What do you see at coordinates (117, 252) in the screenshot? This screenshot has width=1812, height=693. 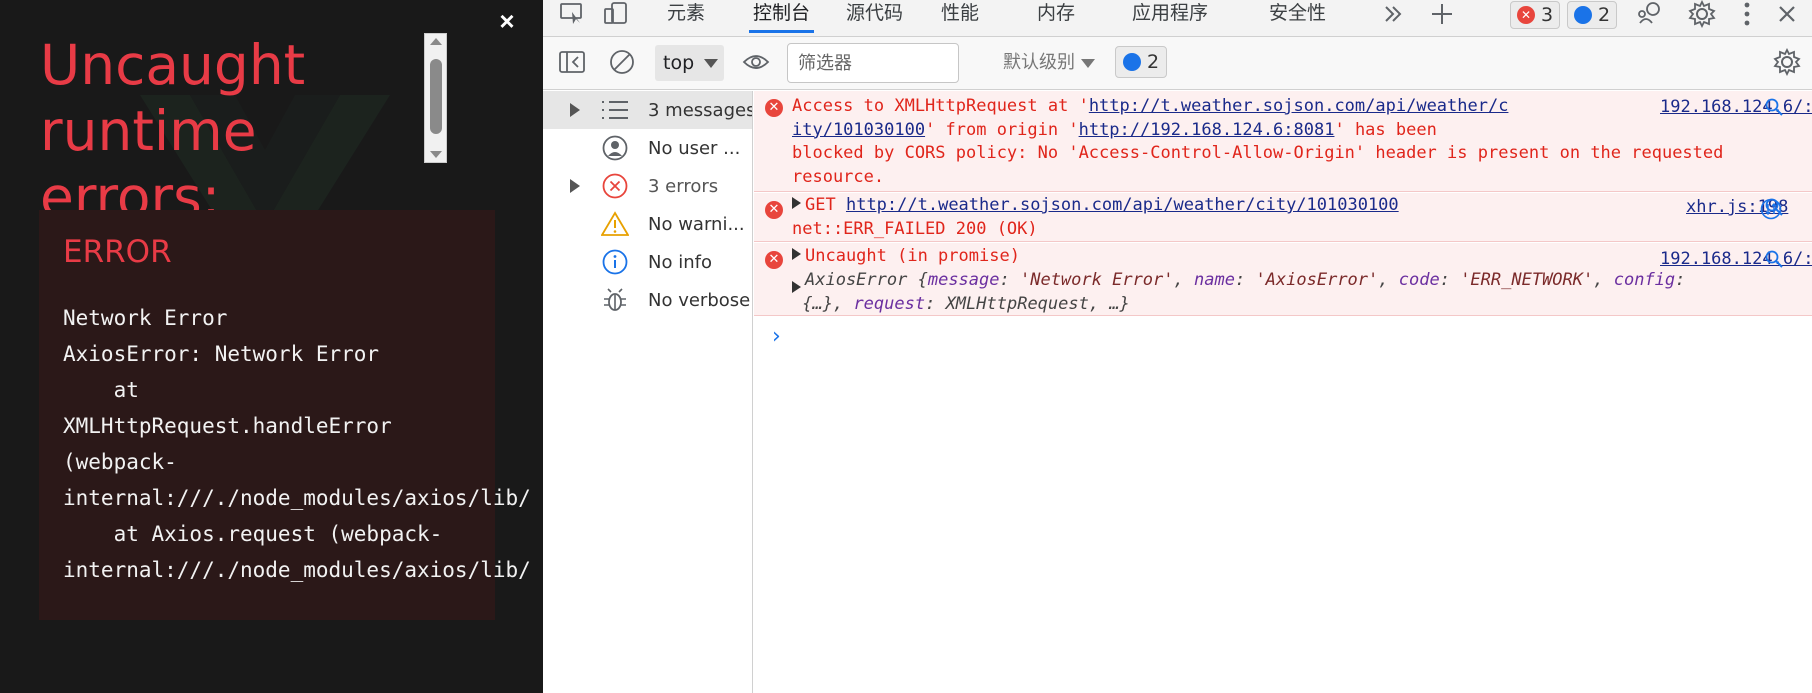 I see `error-heading: ERROR` at bounding box center [117, 252].